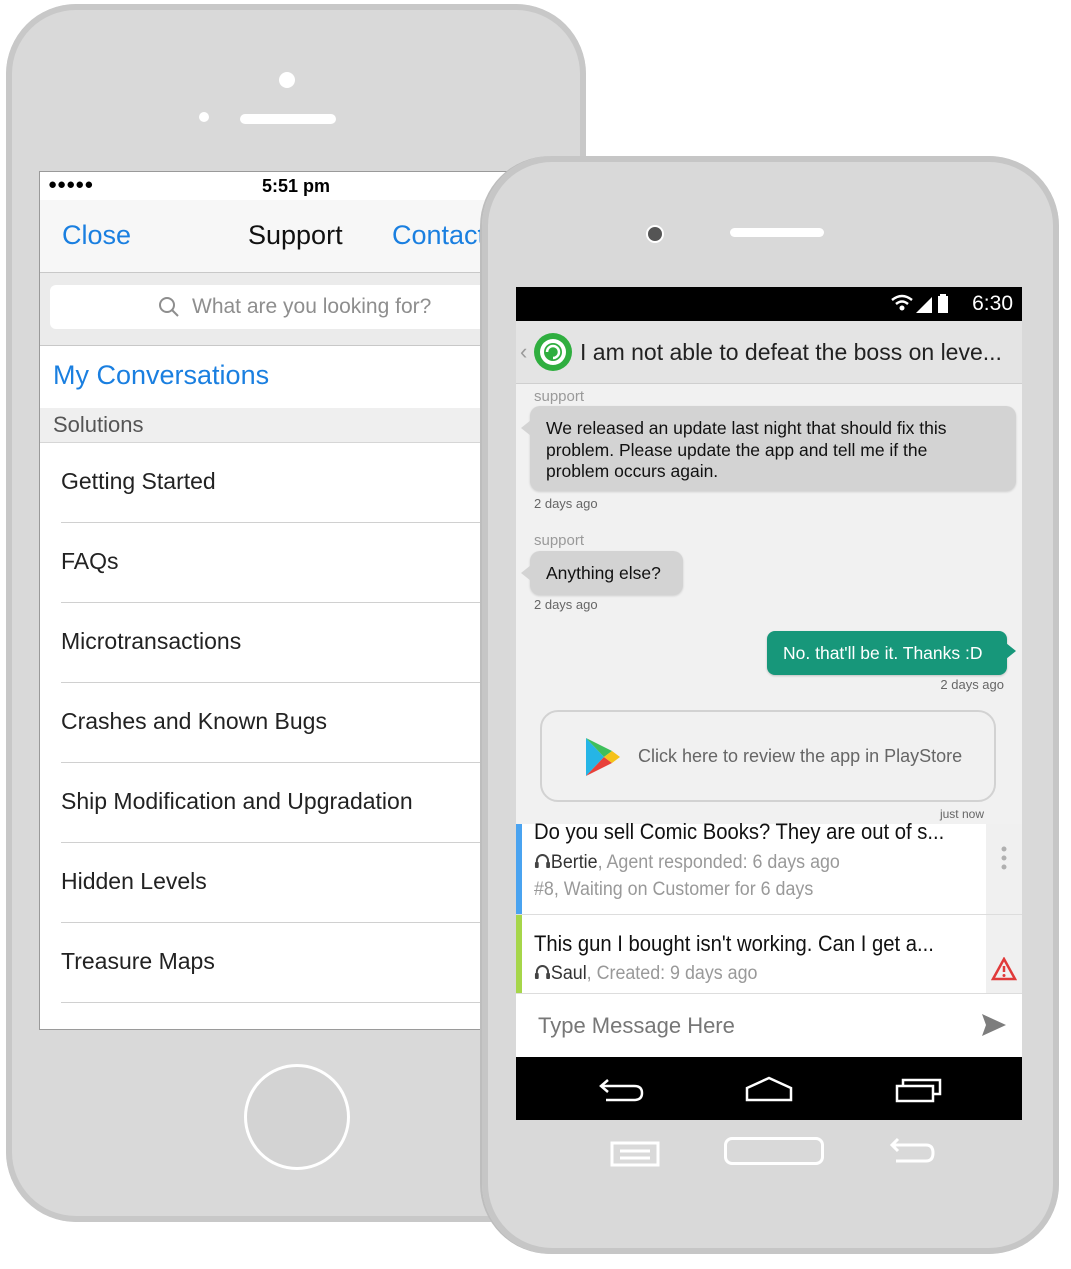 Image resolution: width=1071 pixels, height=1269 pixels. Describe the element at coordinates (672, 973) in the screenshot. I see `issue-status: , Created: 9 days ago` at that location.